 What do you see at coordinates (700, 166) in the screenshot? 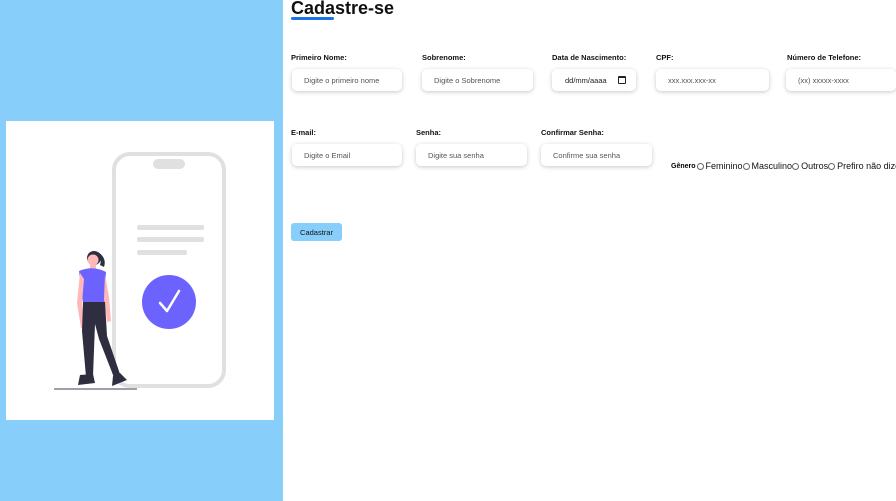
I see `radio-feminino` at bounding box center [700, 166].